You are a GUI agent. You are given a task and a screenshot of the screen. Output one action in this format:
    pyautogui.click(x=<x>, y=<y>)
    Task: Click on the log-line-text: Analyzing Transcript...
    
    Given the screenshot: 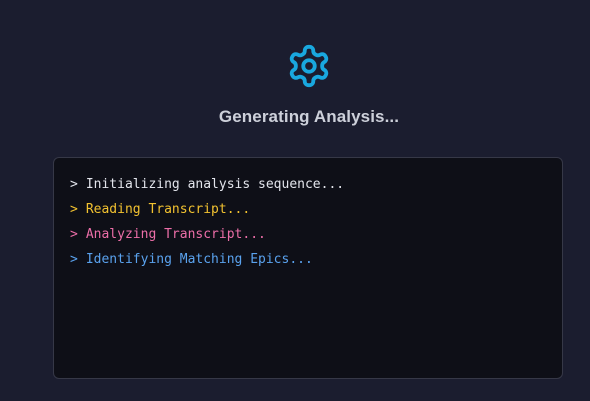 What is the action you would take?
    pyautogui.click(x=175, y=234)
    